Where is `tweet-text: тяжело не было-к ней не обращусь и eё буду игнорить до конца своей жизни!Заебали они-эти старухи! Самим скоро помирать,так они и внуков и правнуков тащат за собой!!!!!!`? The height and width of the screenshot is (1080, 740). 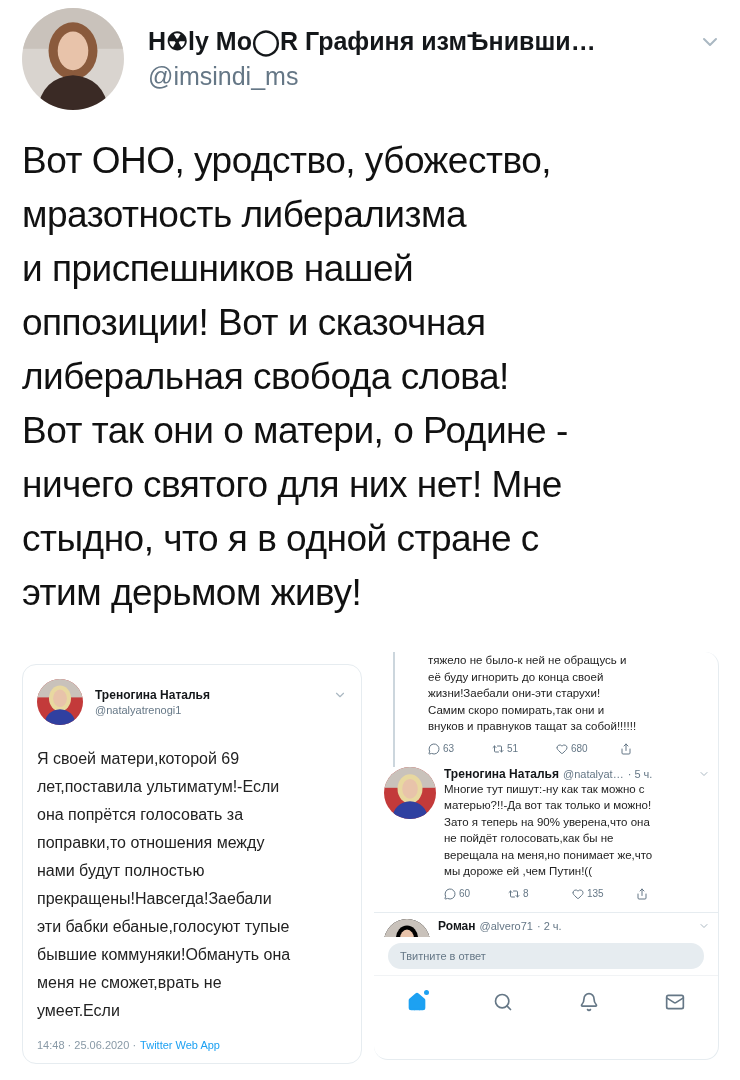 tweet-text: тяжело не было-к ней не обращусь и eё буду игнорить до конца своей жизни!Заебали они-эти старухи! Самим скоро помирать,так они и внуков и правнуков тащат за собой!!!!!! is located at coordinates (532, 693).